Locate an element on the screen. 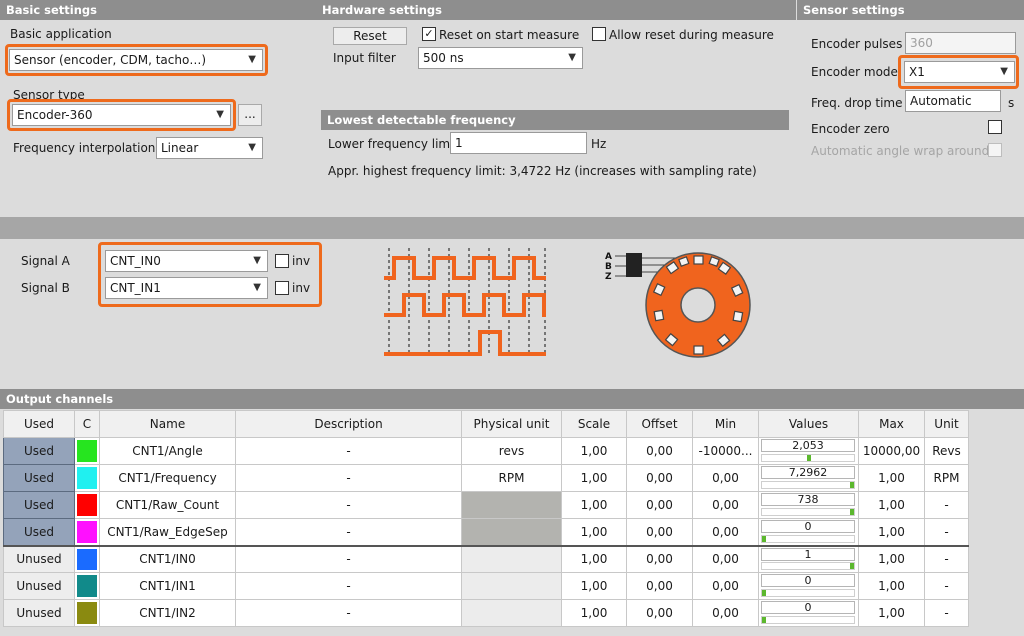 Image resolution: width=1024 pixels, height=636 pixels. frequency-interpolation-select: Linear ▼ is located at coordinates (209, 148).